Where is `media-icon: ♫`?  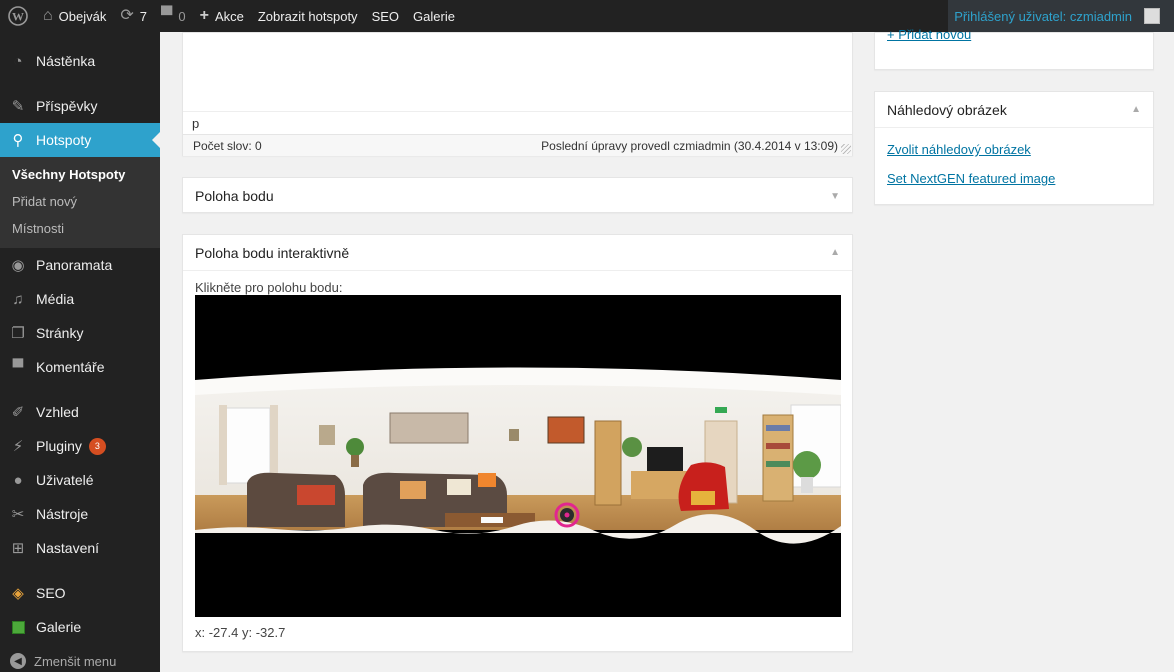
media-icon: ♫ is located at coordinates (18, 299).